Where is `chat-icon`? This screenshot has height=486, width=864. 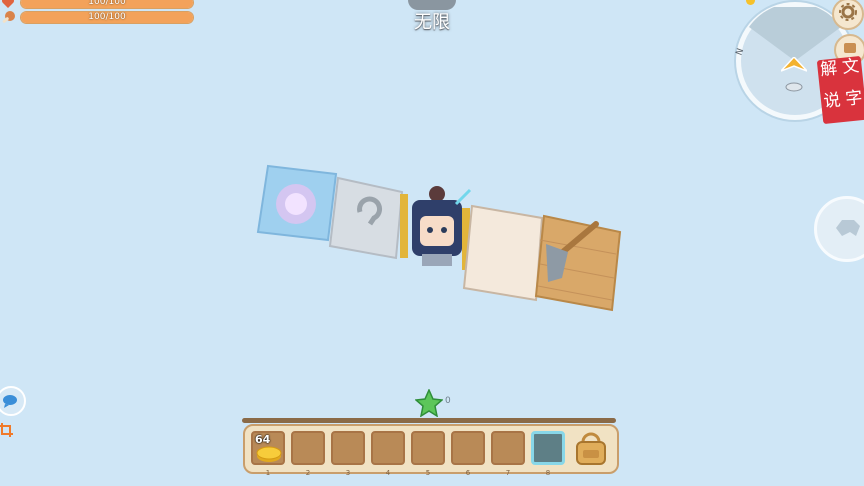
chat-icon is located at coordinates (10, 402).